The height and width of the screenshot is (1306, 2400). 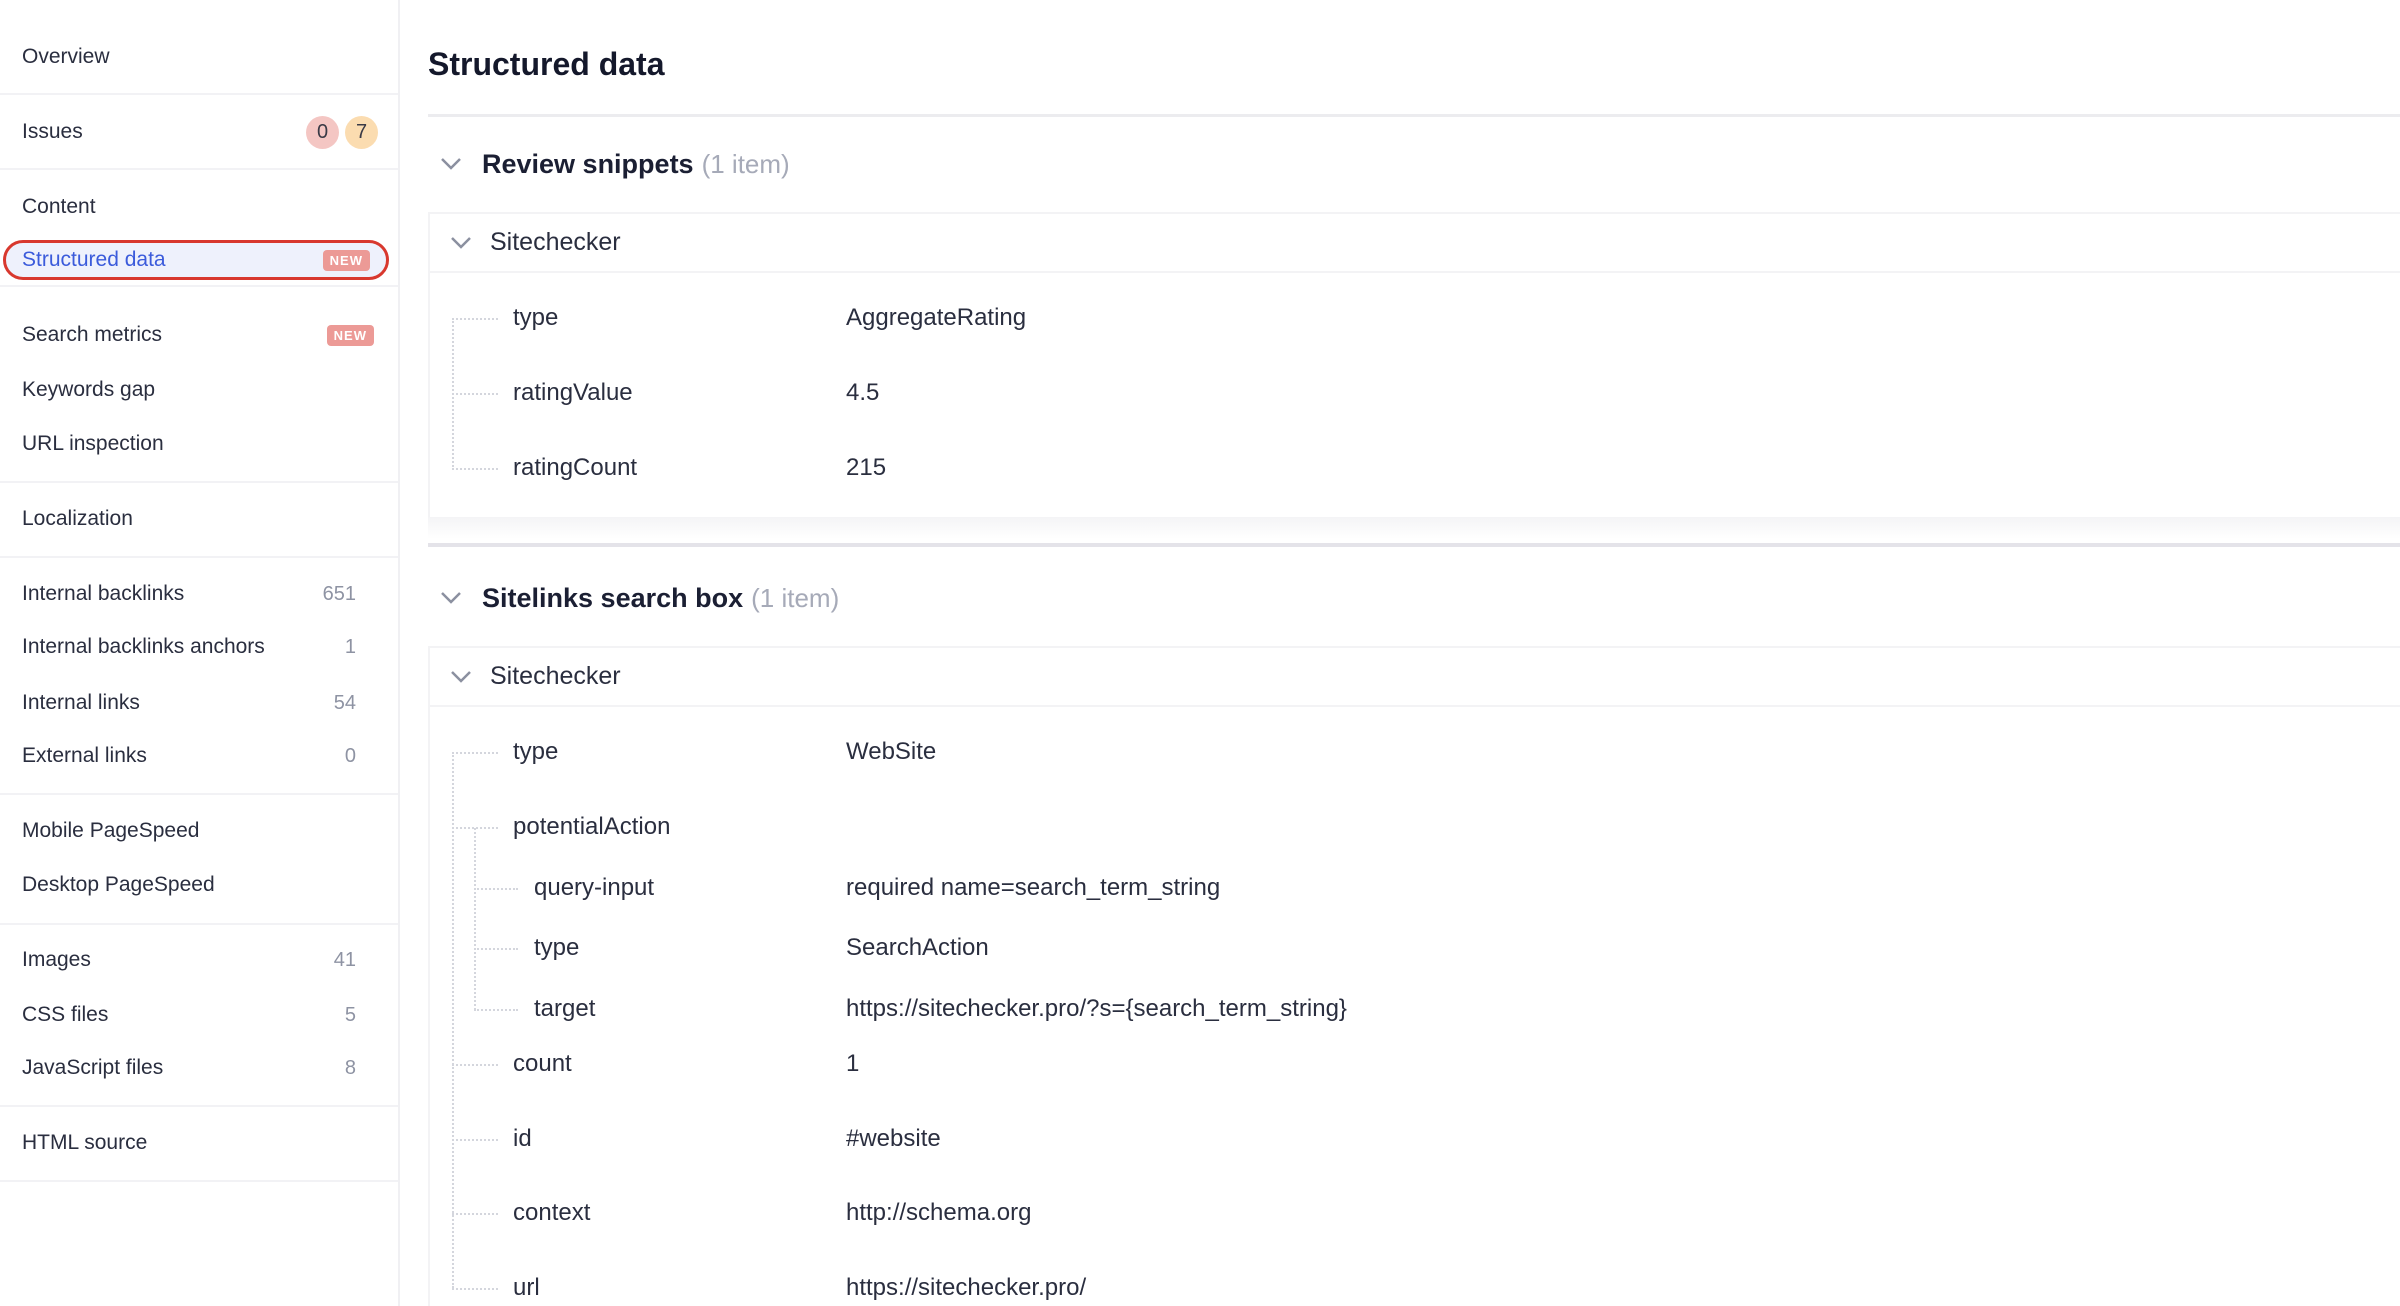 I want to click on sidebar-item-content: Content, so click(x=199, y=207).